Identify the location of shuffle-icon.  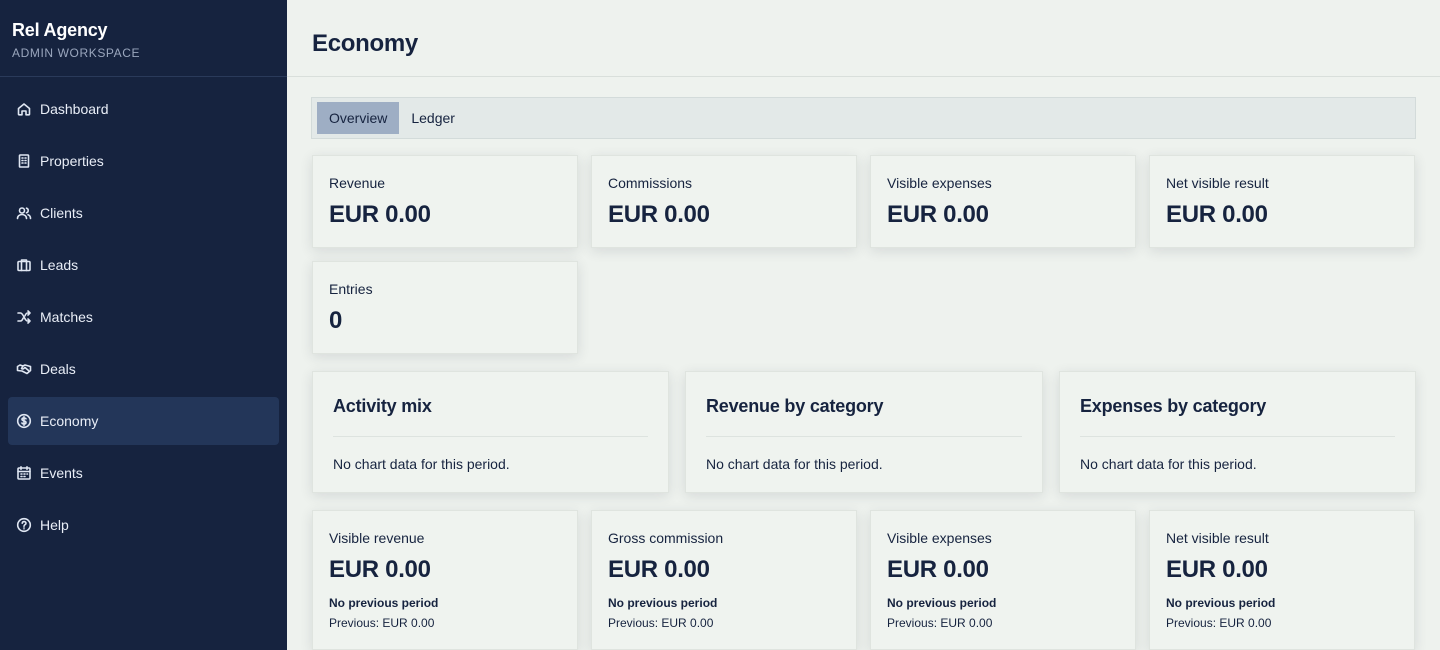
(24, 317).